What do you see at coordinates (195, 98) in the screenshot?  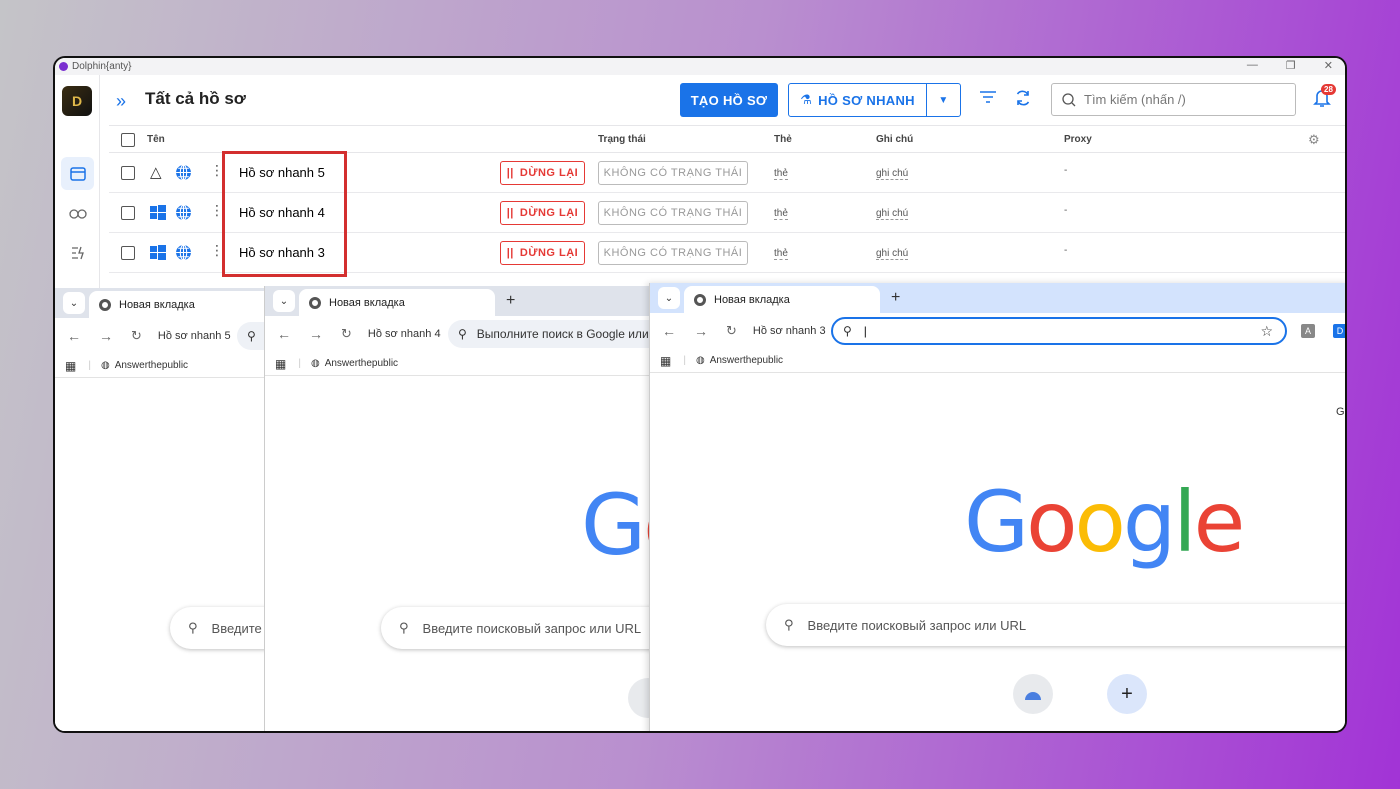 I see `page-title: Tất cả hồ sơ` at bounding box center [195, 98].